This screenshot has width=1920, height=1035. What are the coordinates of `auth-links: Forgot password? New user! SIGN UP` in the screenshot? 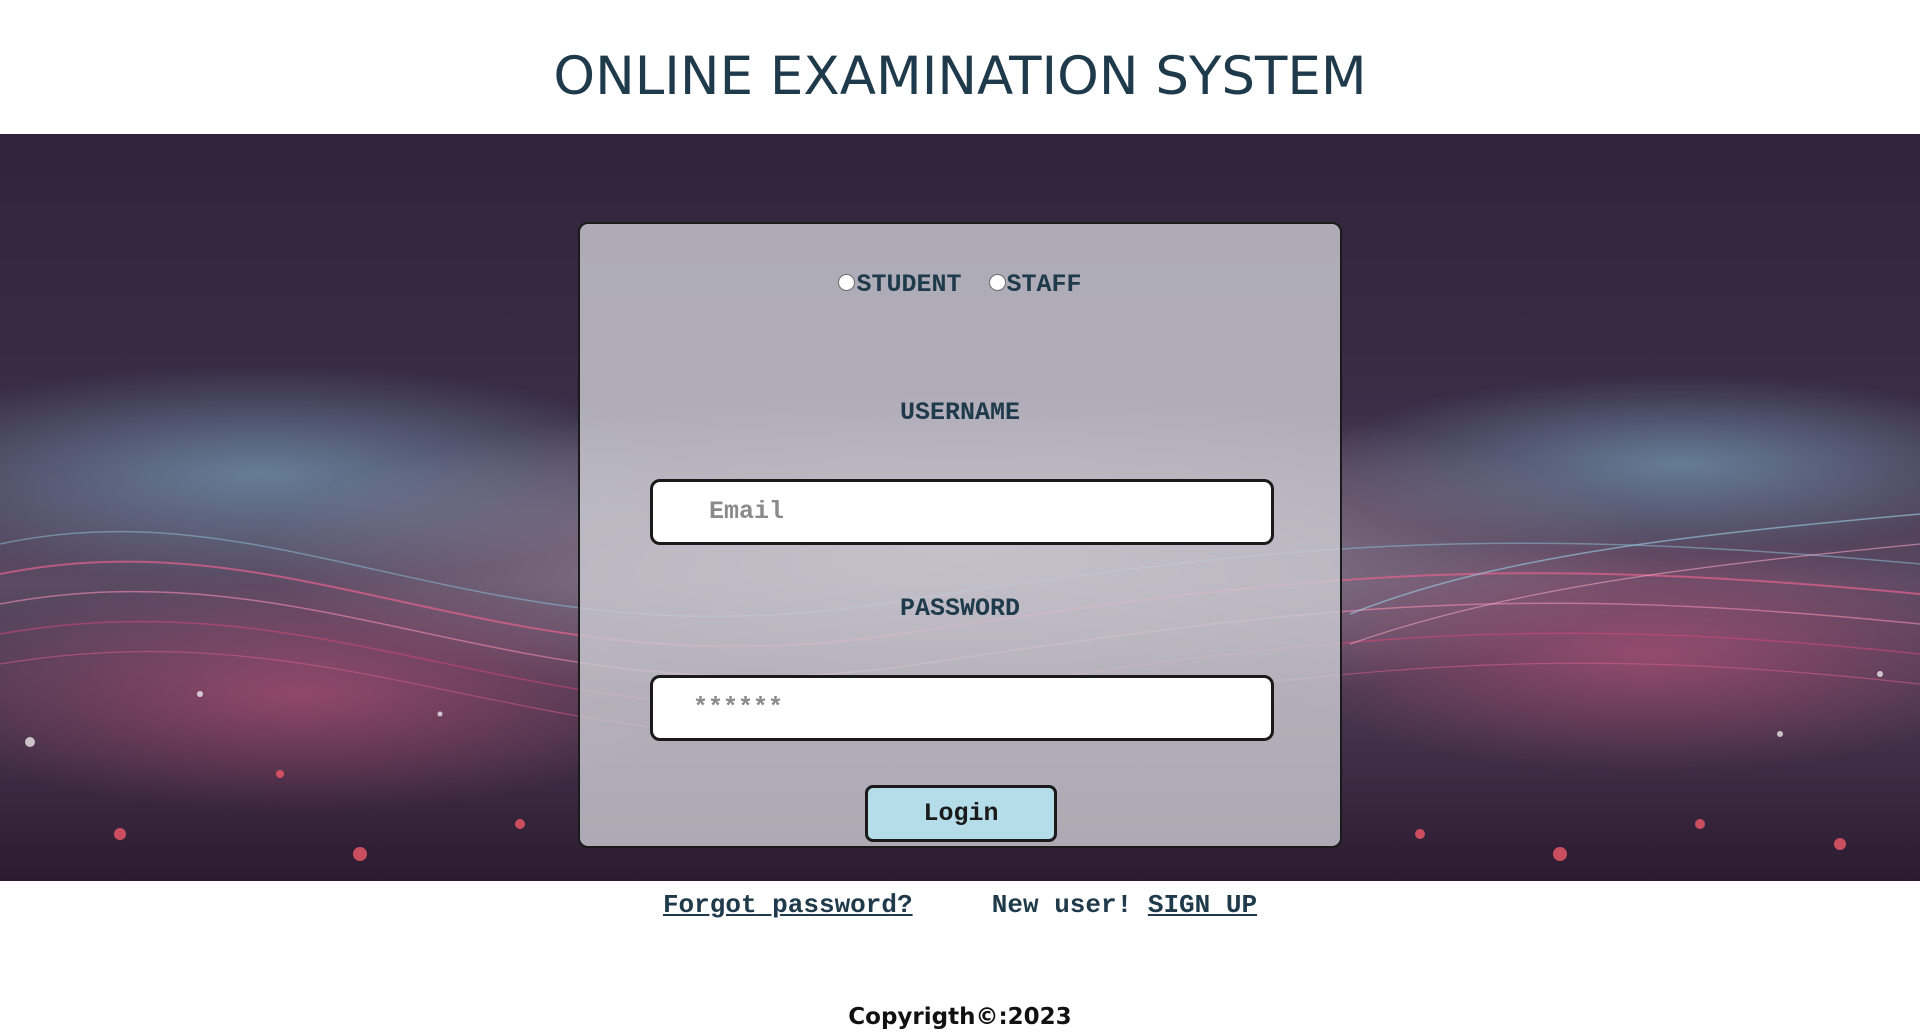 It's located at (960, 905).